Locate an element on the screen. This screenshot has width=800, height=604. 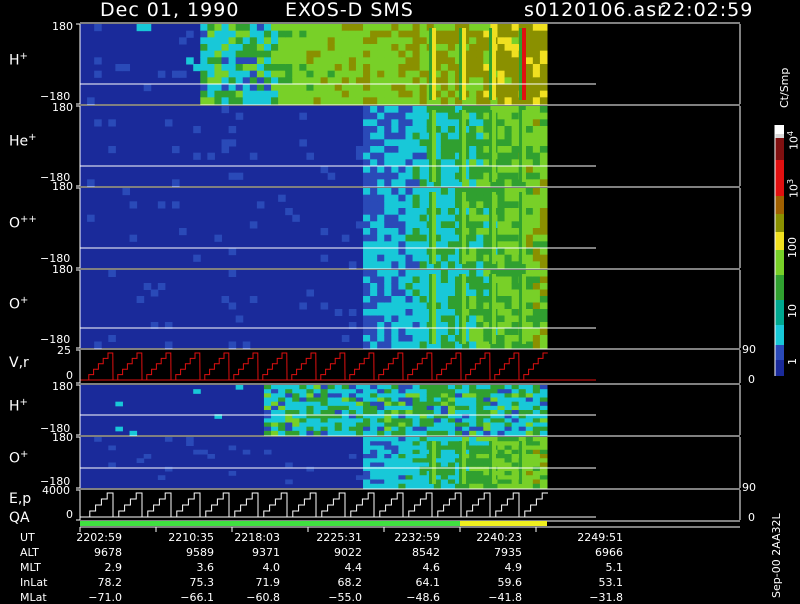
eph-cell: 2225:31 is located at coordinates (339, 537).